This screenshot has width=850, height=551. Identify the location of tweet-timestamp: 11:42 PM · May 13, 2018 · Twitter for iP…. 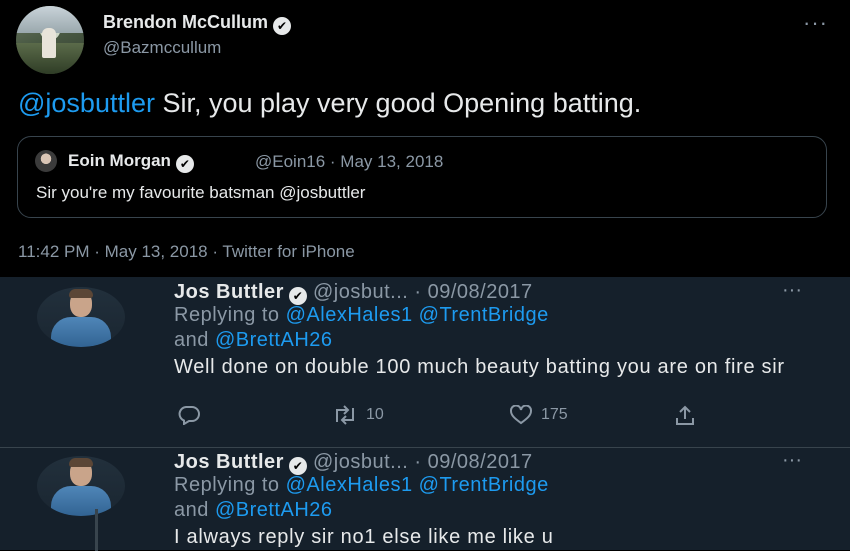
(186, 252).